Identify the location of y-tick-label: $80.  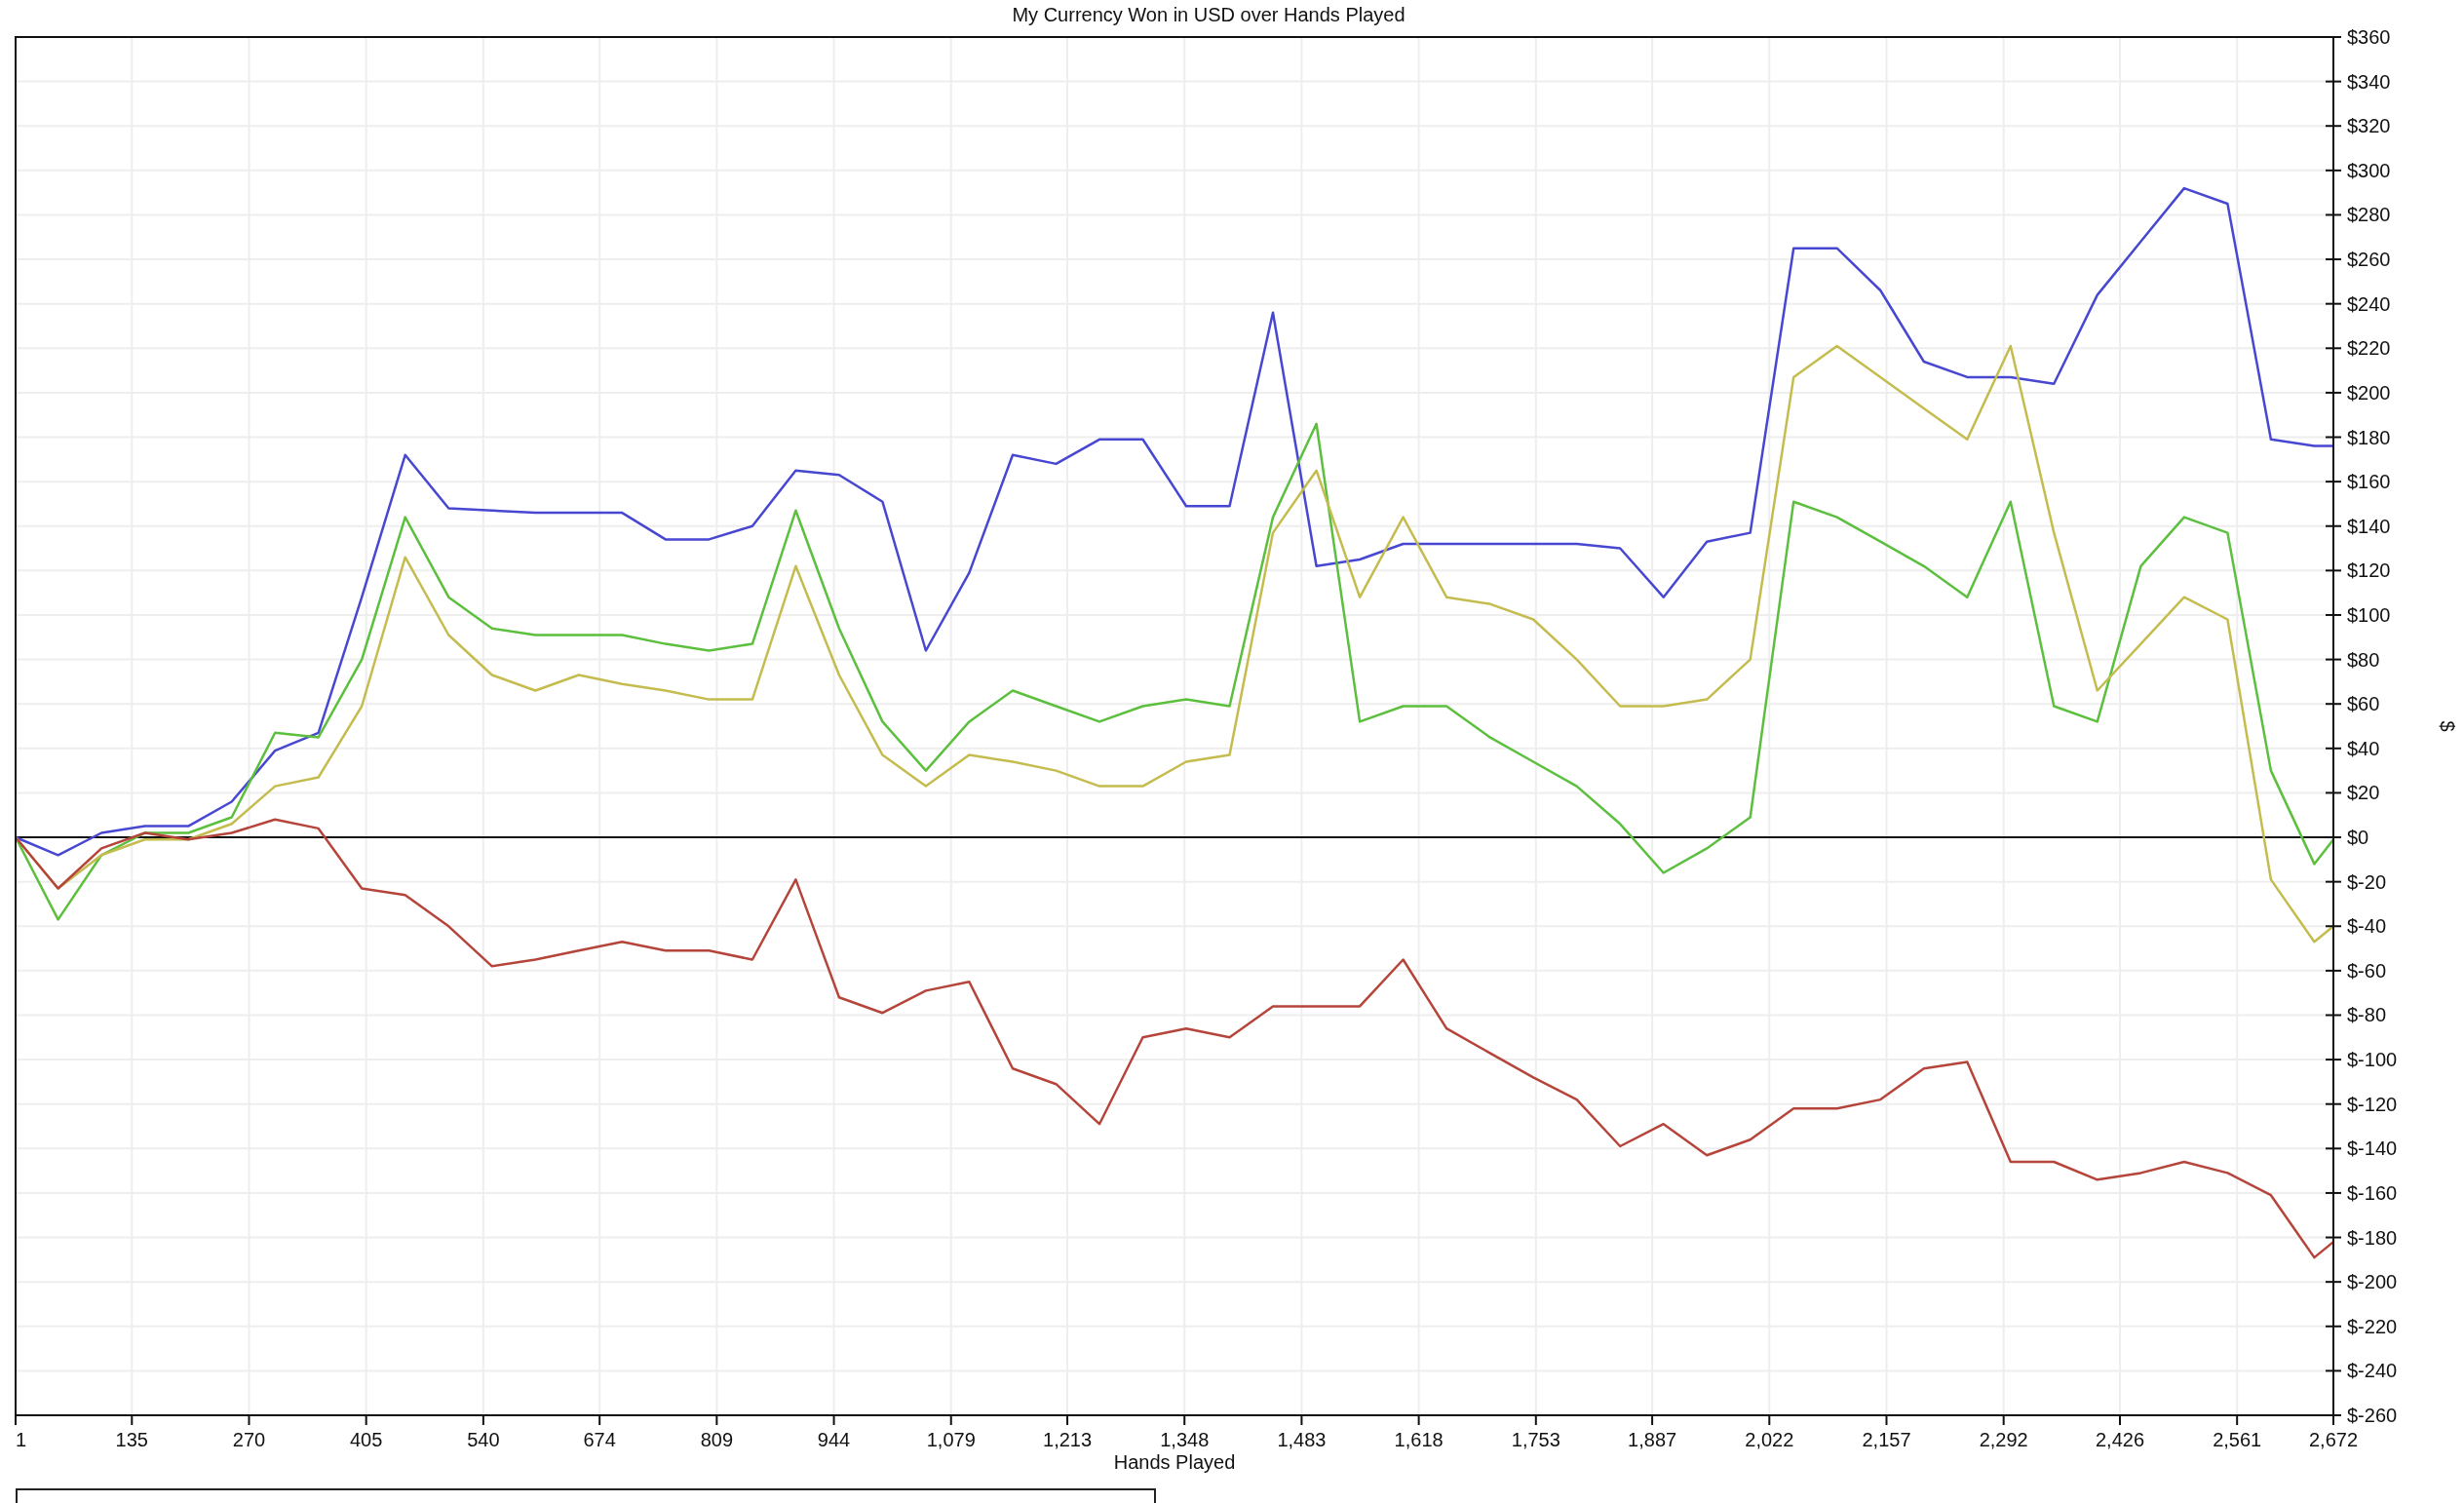
(2363, 659).